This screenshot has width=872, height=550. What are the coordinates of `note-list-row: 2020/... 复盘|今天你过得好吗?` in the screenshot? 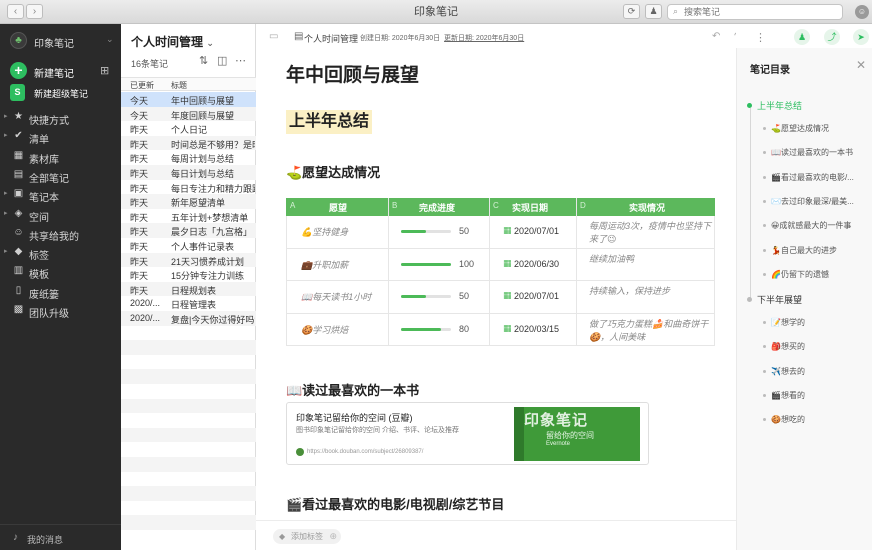 It's located at (188, 318).